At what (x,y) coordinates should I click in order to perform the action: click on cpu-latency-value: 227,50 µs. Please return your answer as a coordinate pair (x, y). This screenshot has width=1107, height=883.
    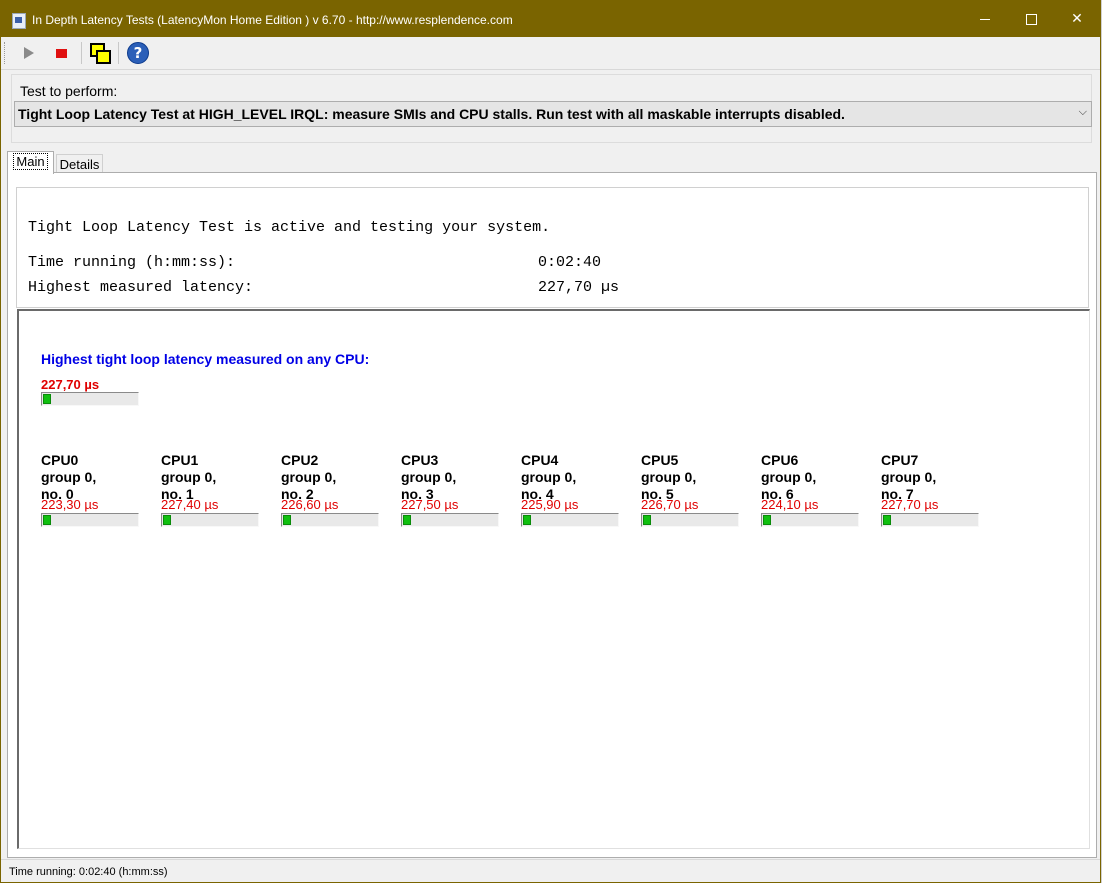
    Looking at the image, I should click on (430, 504).